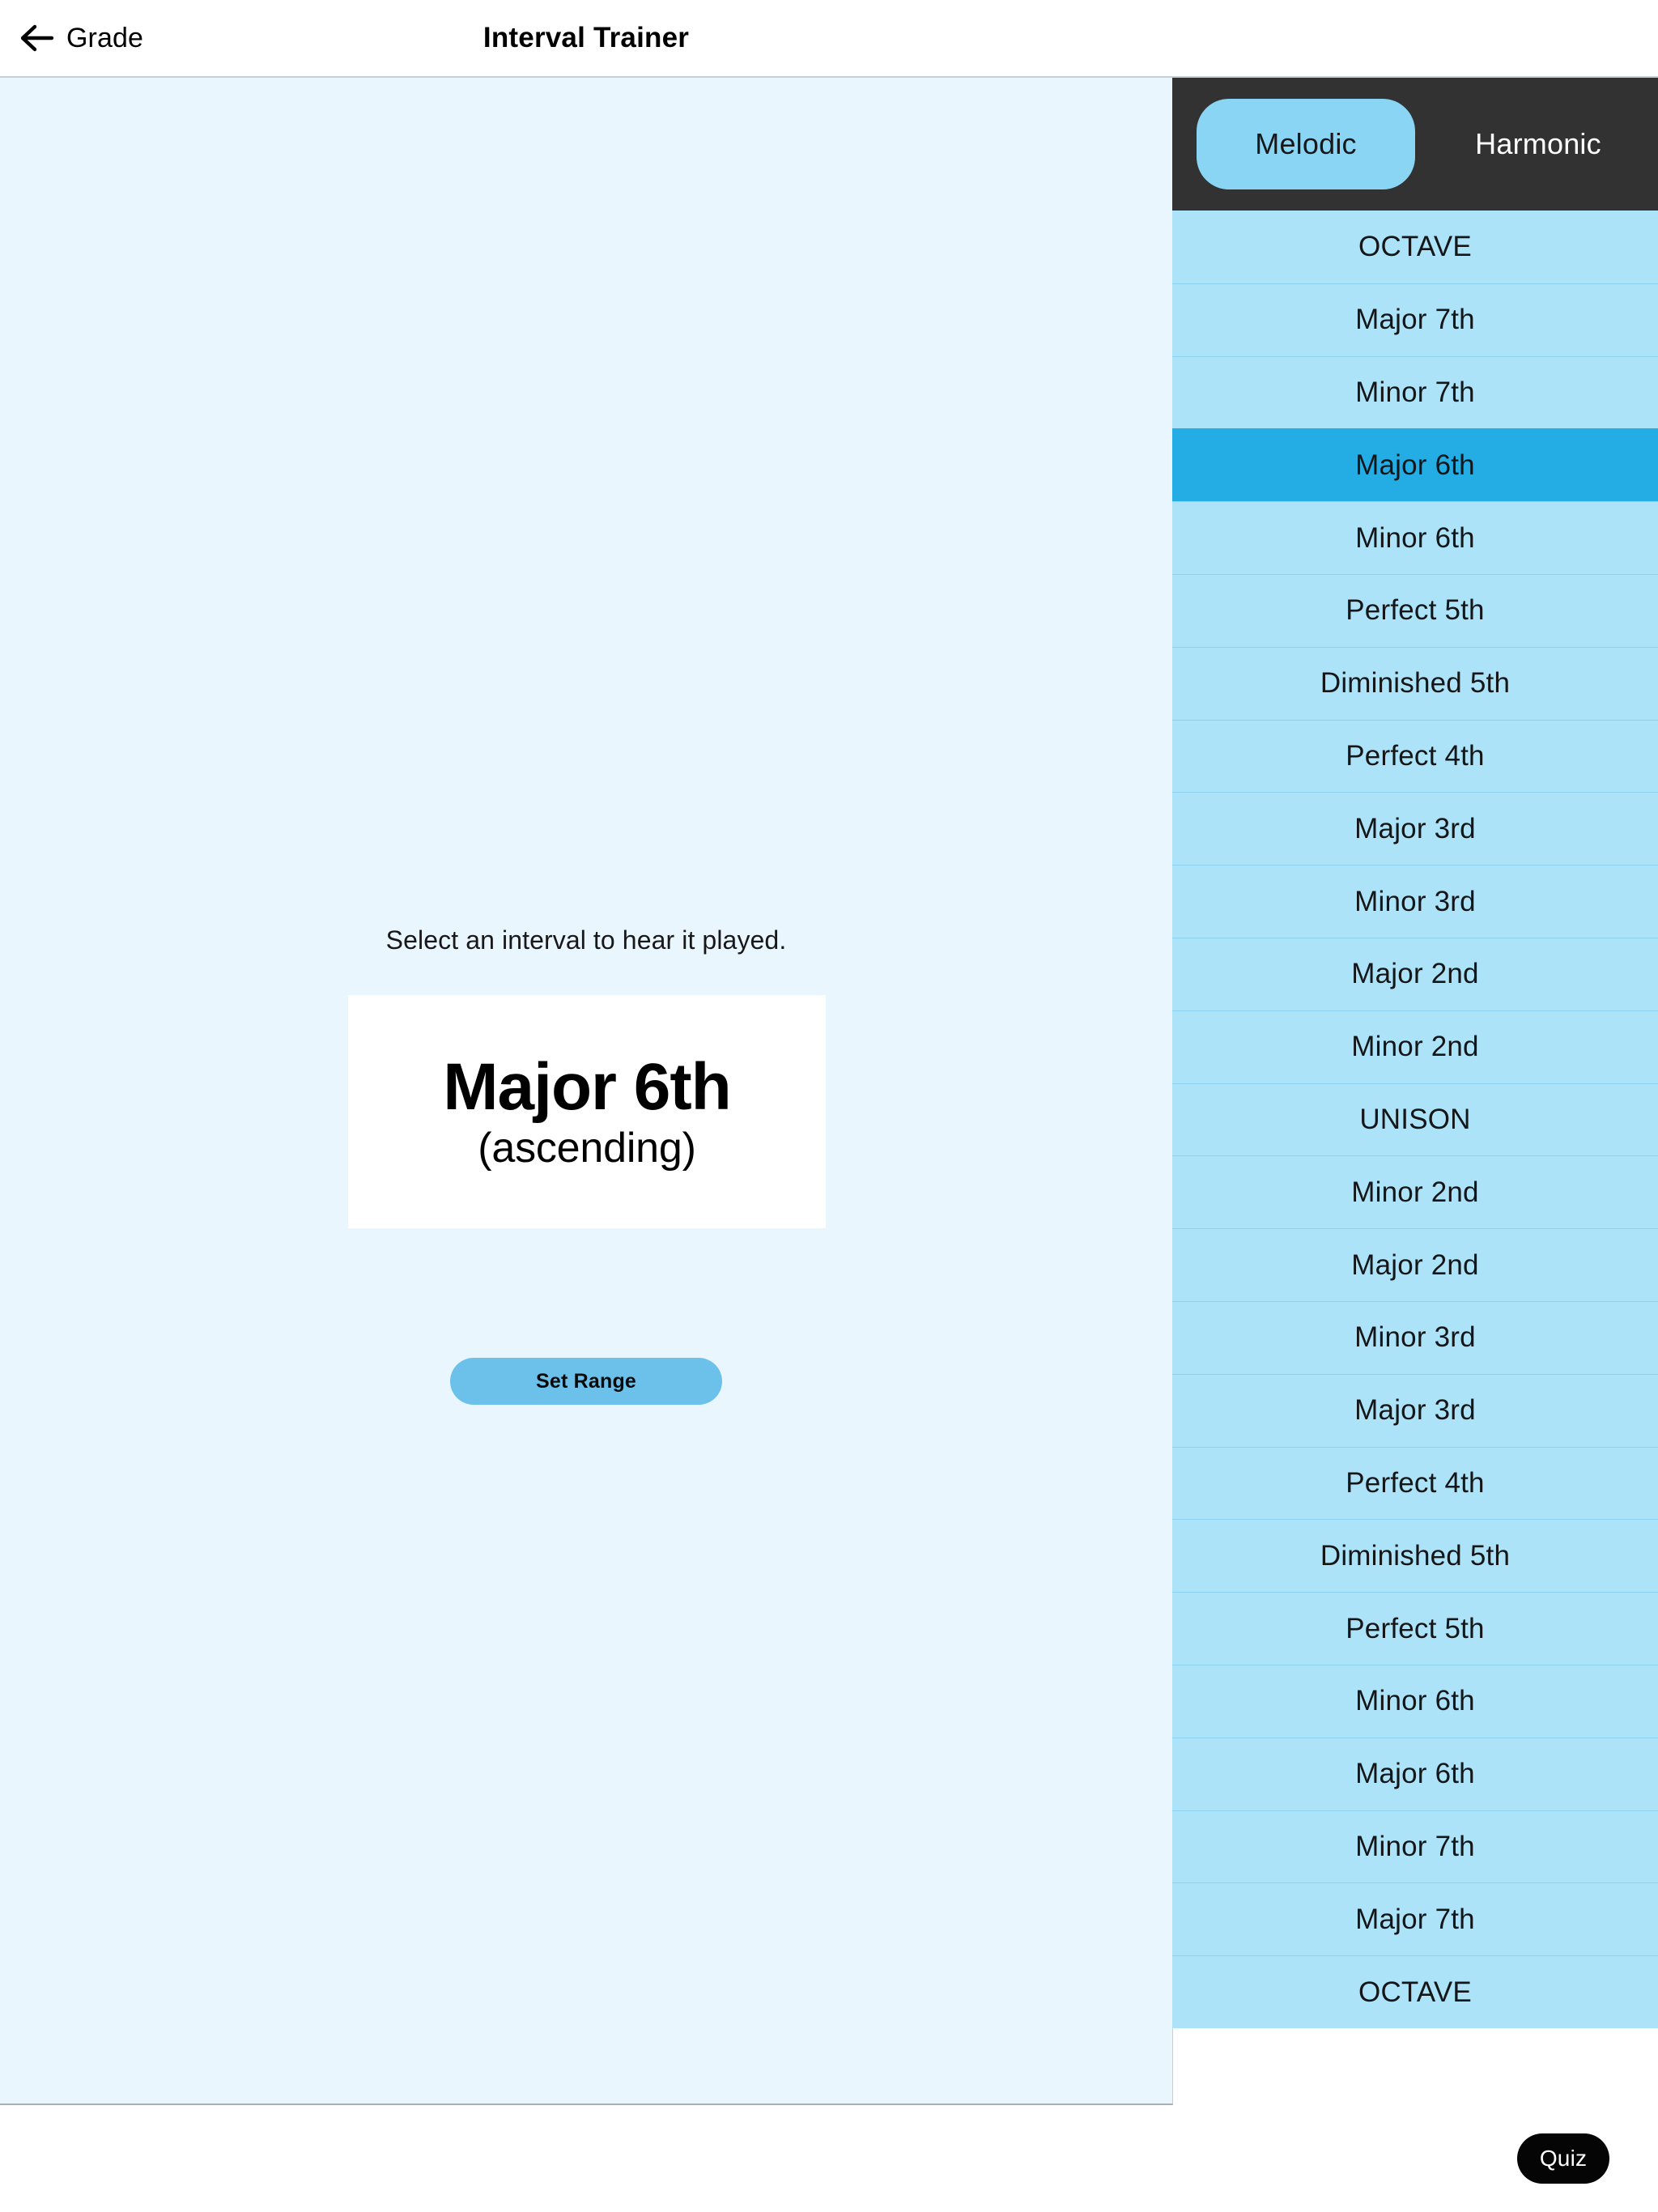  I want to click on interval-name: Major 6th, so click(587, 1087).